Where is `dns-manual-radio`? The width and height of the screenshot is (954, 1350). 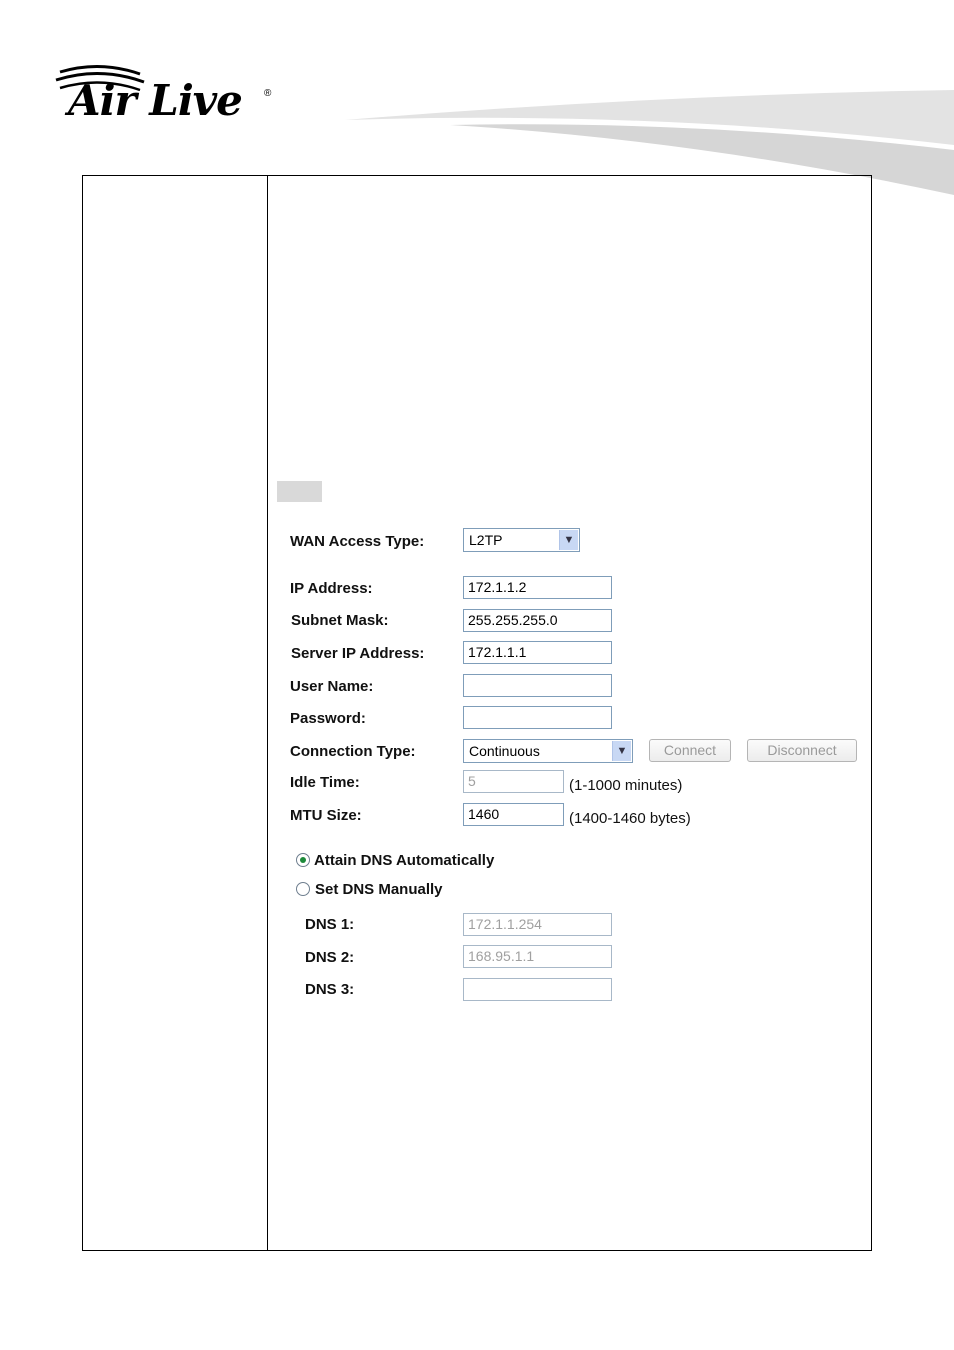 dns-manual-radio is located at coordinates (303, 889).